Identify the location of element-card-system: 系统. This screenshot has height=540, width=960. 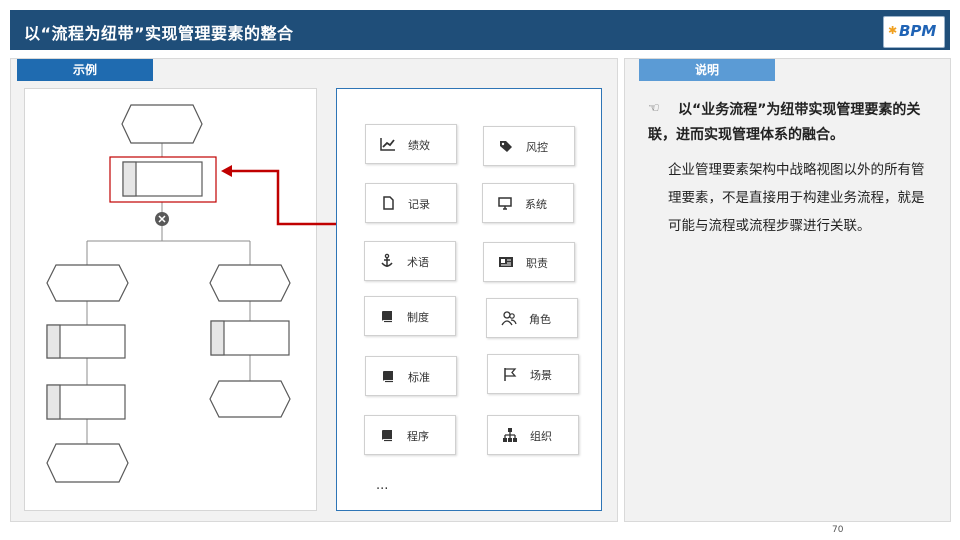
(528, 203).